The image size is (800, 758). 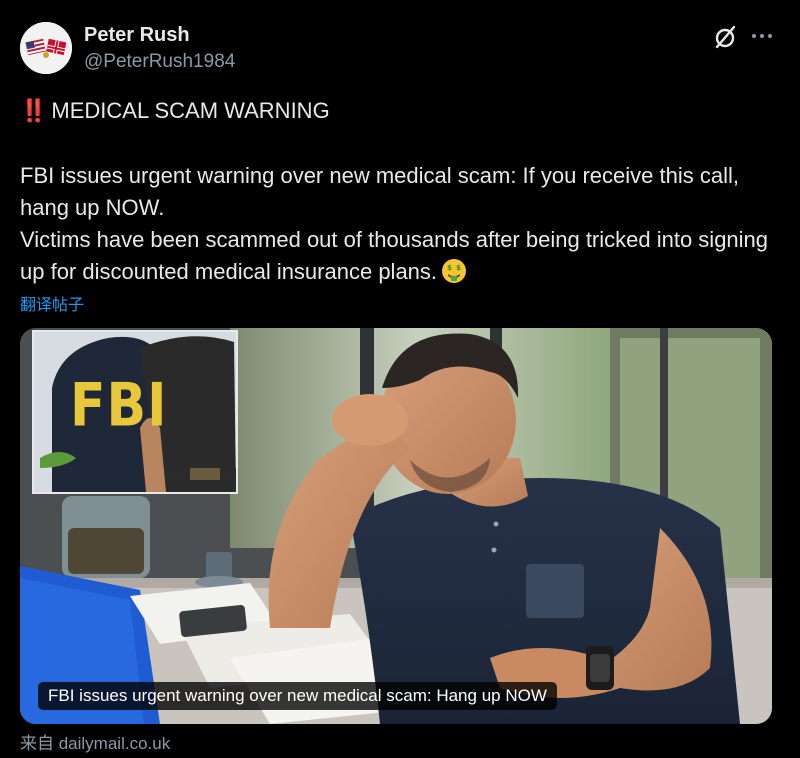 What do you see at coordinates (454, 271) in the screenshot?
I see `money-mouth-face-icon: $ $` at bounding box center [454, 271].